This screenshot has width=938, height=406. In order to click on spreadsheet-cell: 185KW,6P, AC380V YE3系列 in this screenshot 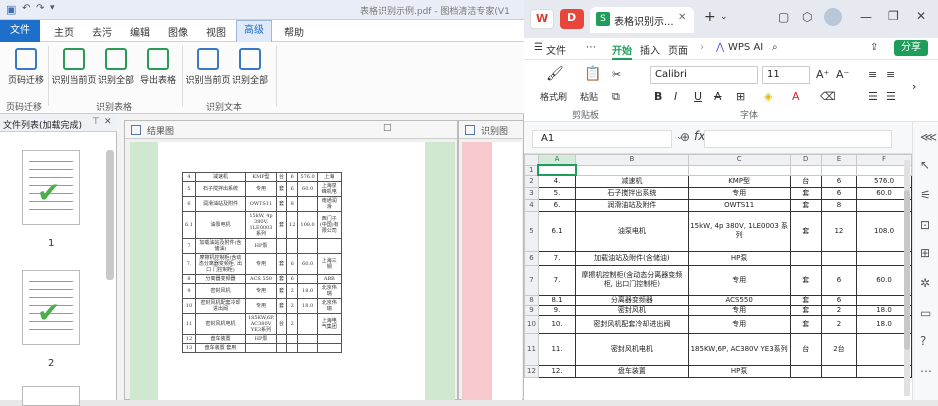, I will do `click(739, 349)`.